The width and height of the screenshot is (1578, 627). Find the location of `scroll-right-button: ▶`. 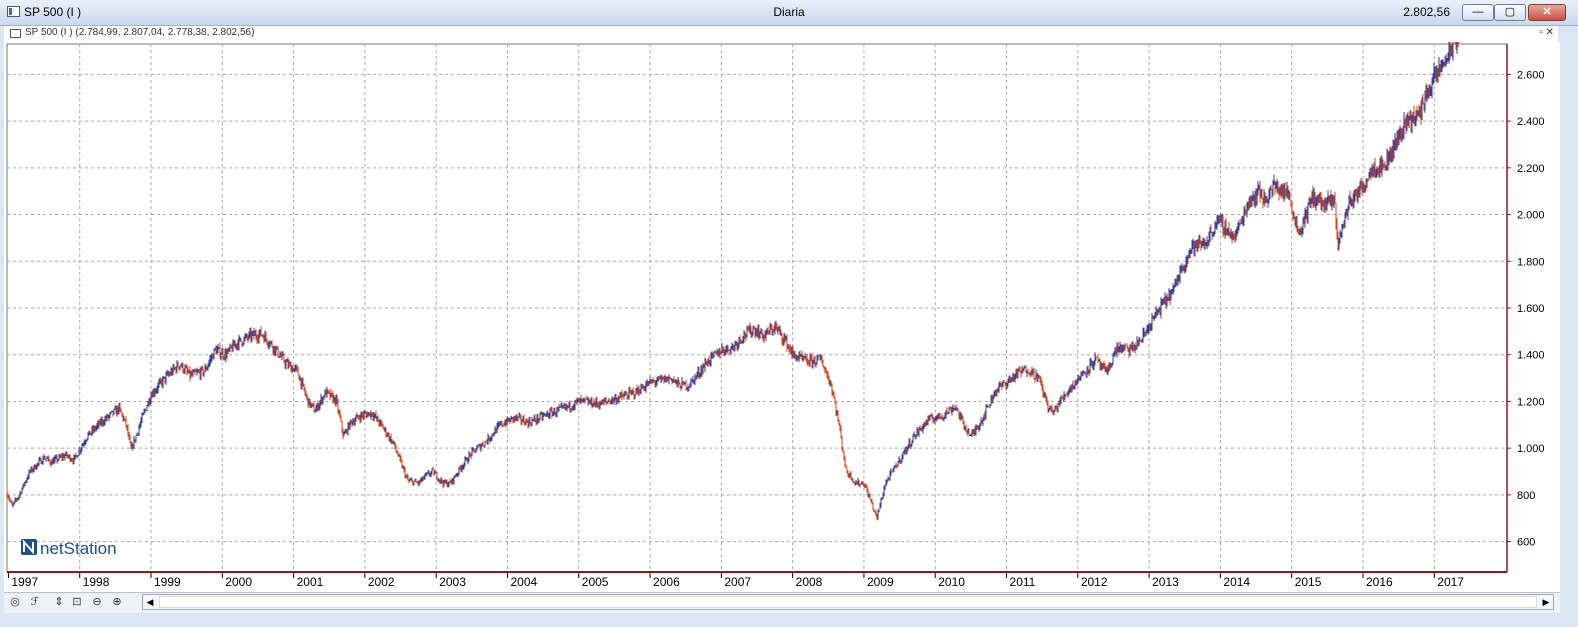

scroll-right-button: ▶ is located at coordinates (1546, 602).